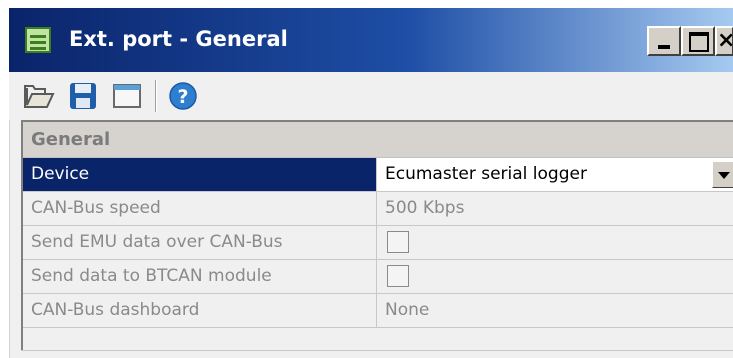  I want to click on category-row: General, so click(378, 140).